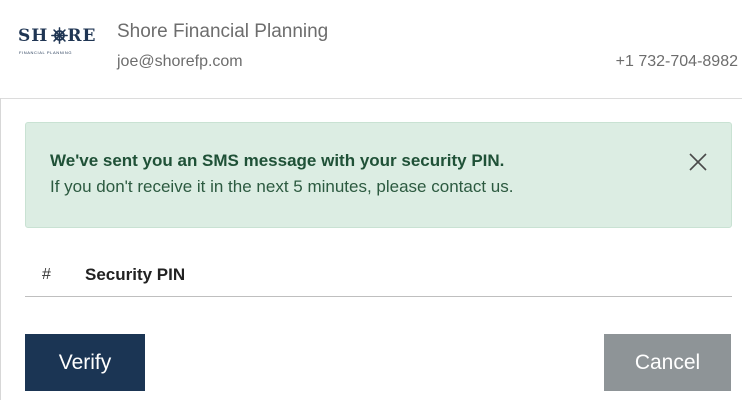 This screenshot has width=742, height=400. I want to click on company-phone: +1 732-704-8982, so click(676, 61).